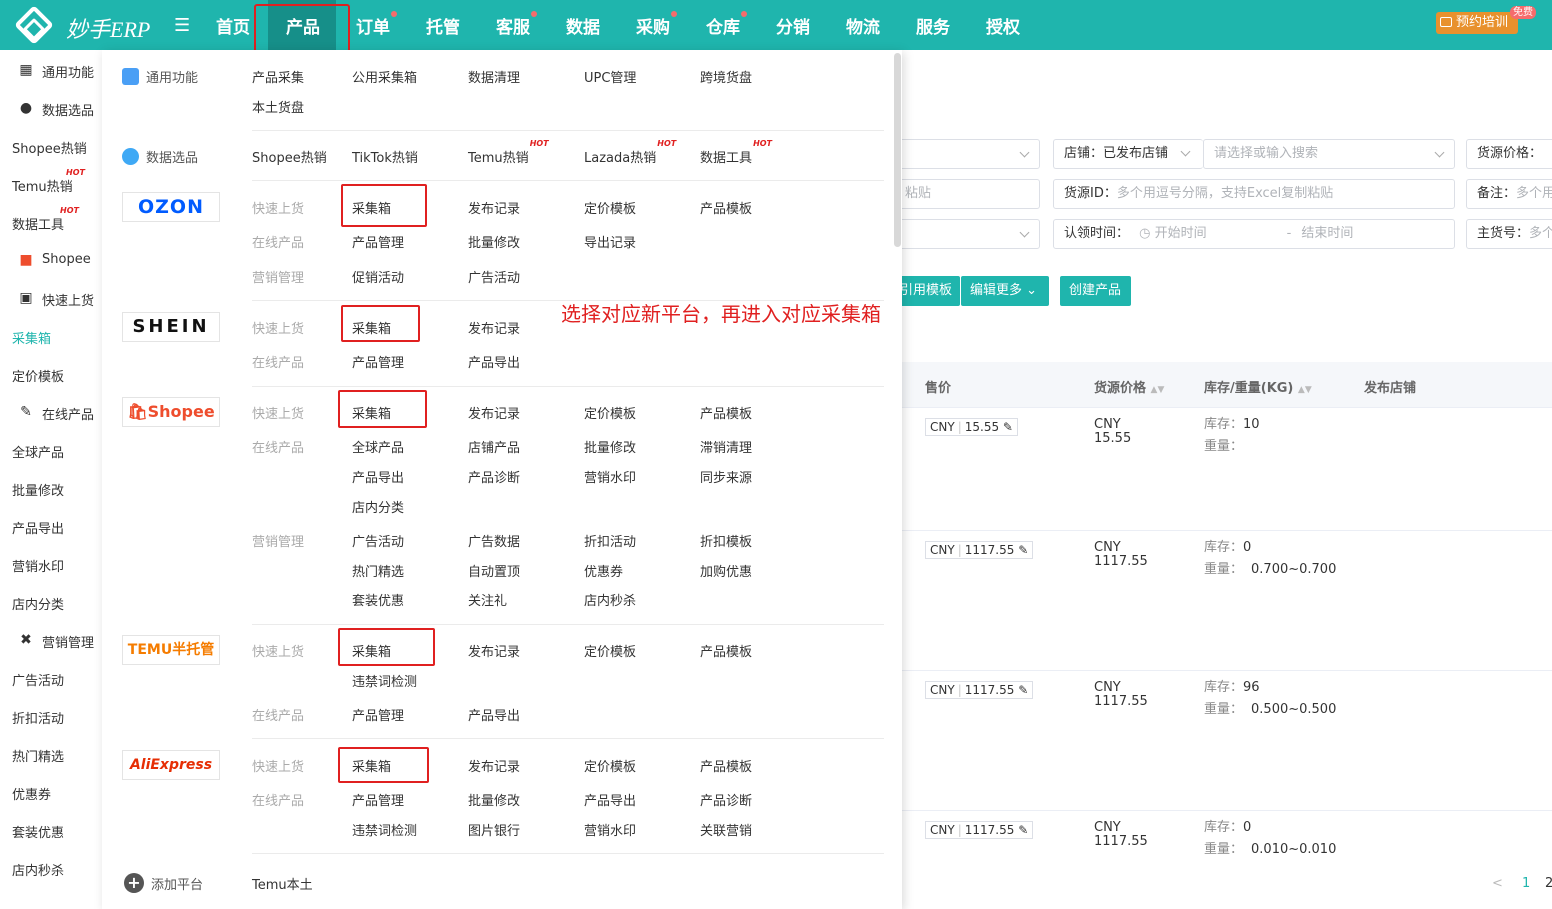 This screenshot has width=1552, height=909. Describe the element at coordinates (726, 650) in the screenshot. I see `temu-product-template: 产品模板` at that location.